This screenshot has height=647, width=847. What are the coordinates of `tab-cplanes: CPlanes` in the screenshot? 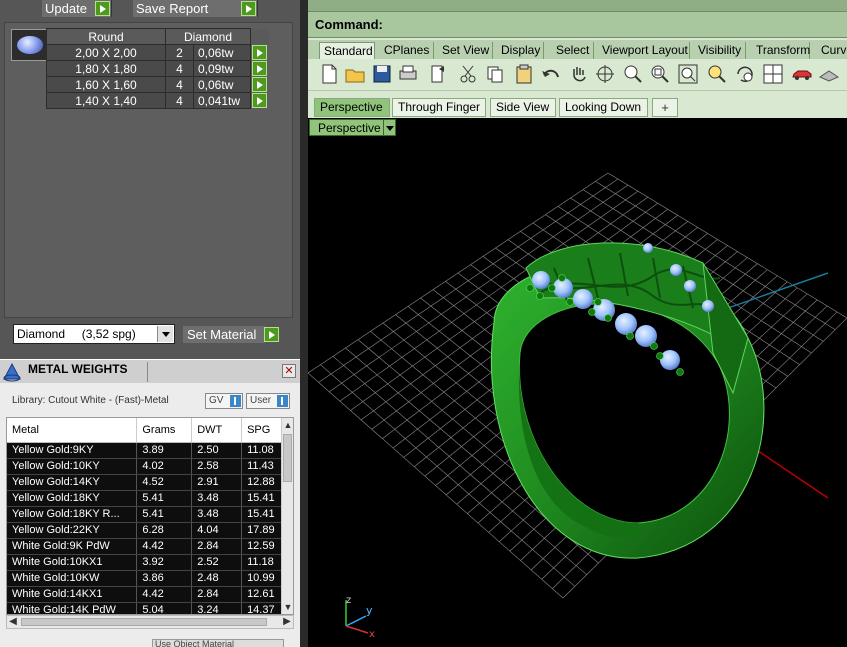 It's located at (407, 50).